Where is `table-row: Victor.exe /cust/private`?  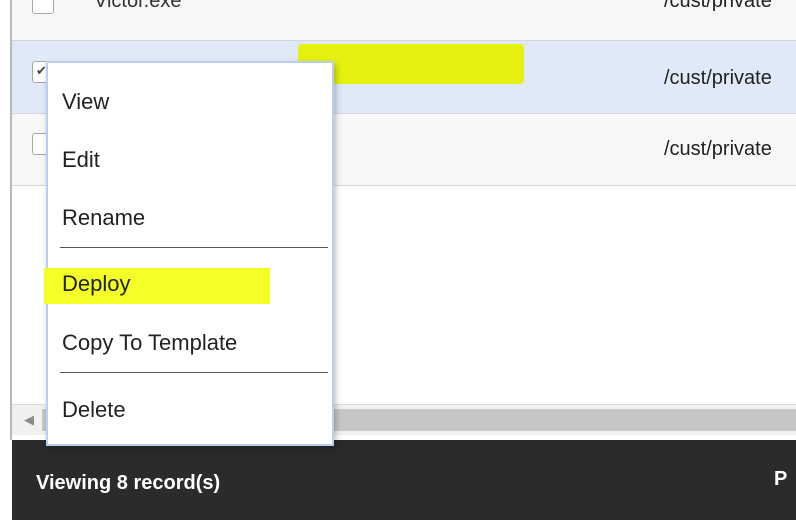 table-row: Victor.exe /cust/private is located at coordinates (404, 20).